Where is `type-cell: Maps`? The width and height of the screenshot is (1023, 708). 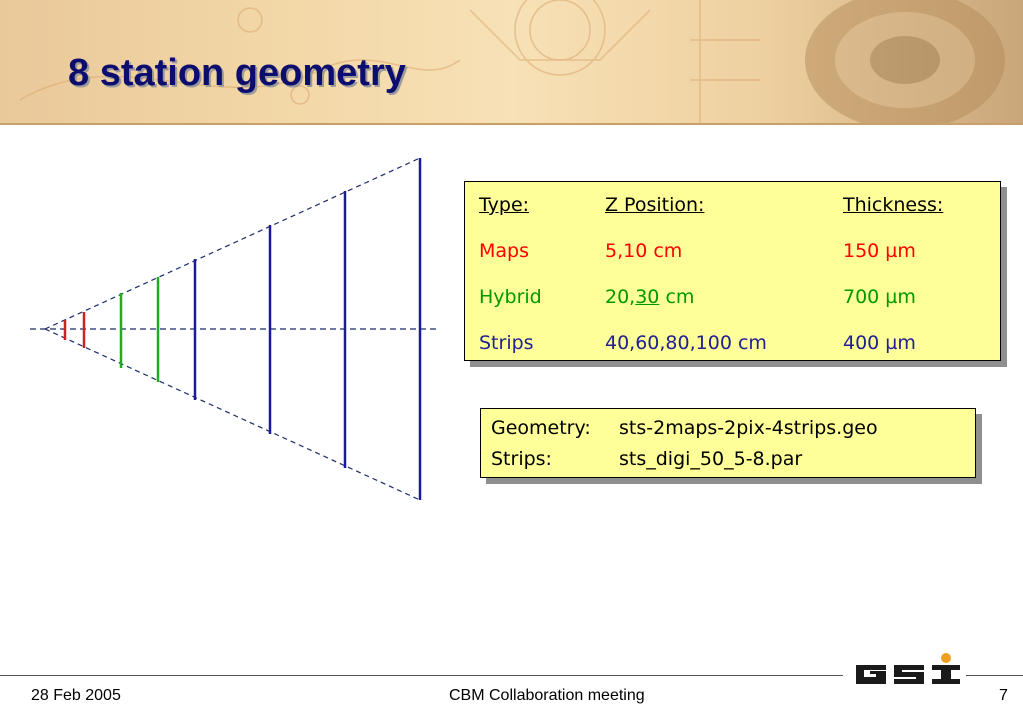 type-cell: Maps is located at coordinates (504, 251).